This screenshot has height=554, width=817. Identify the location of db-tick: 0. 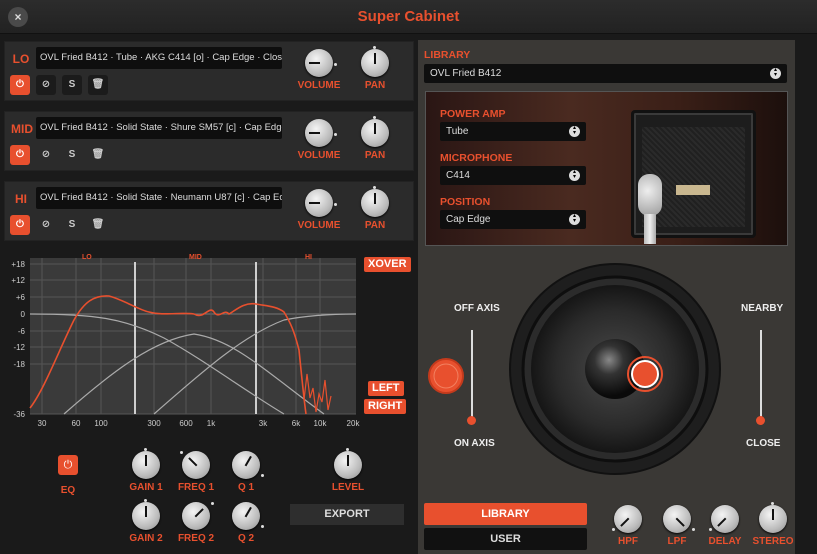
(23, 314).